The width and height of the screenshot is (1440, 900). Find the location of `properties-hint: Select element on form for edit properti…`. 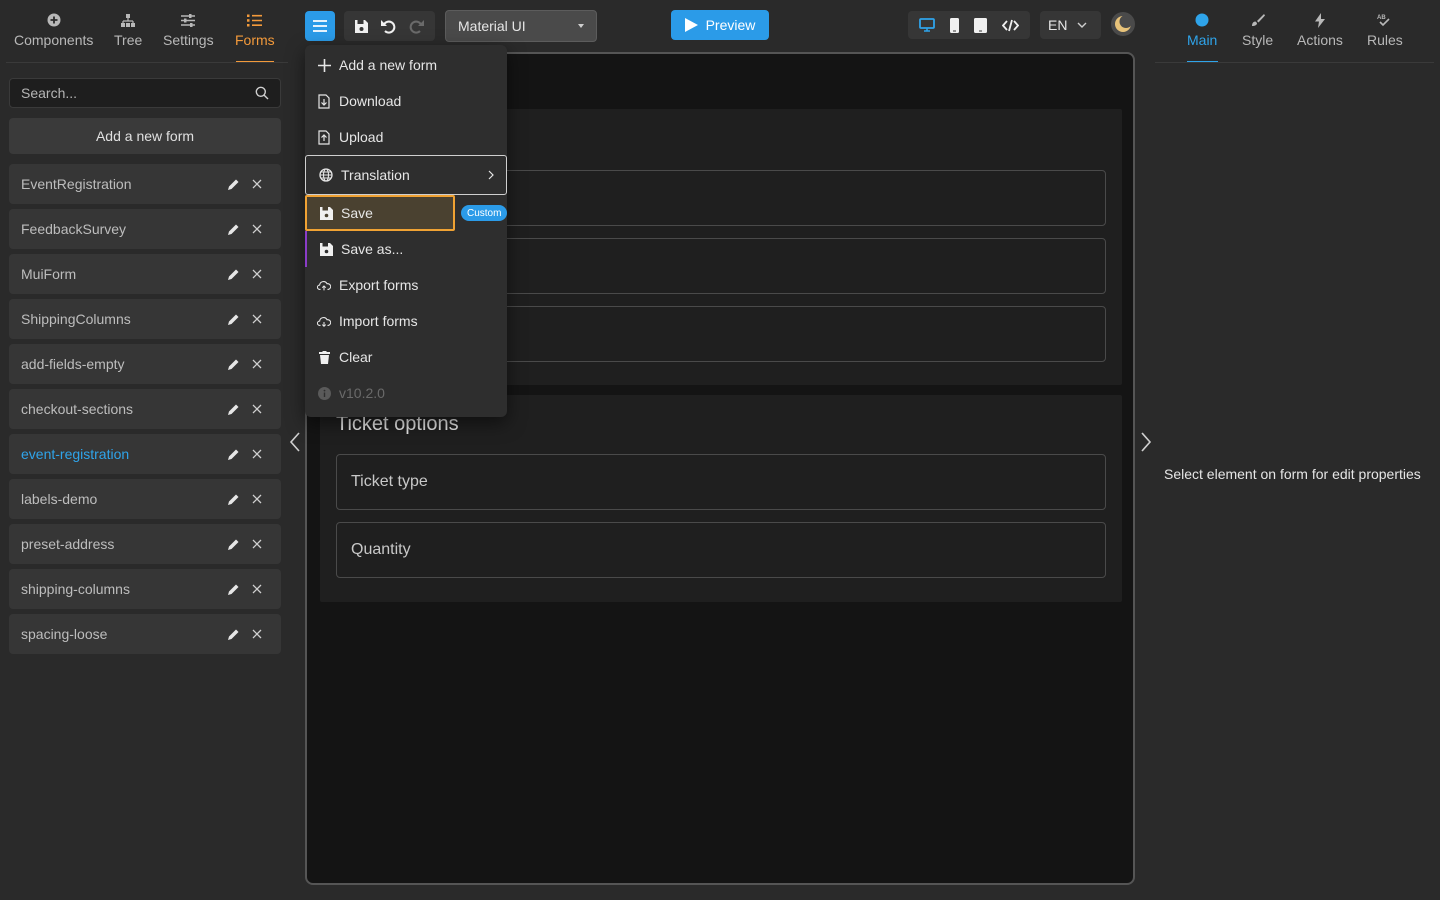

properties-hint: Select element on form for edit properti… is located at coordinates (1292, 474).